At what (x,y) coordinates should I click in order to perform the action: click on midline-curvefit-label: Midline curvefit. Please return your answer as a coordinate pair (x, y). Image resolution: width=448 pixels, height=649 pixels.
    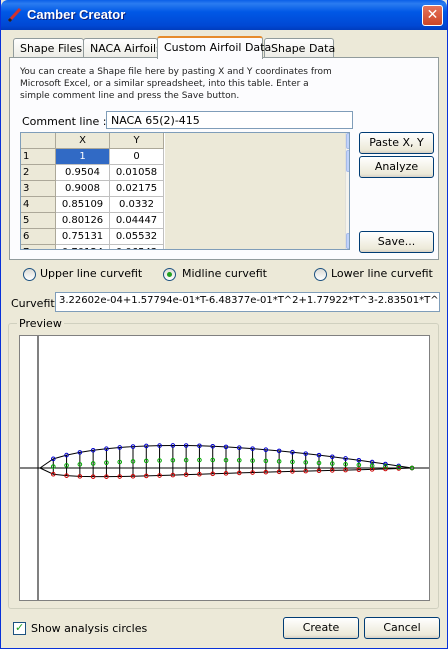
    Looking at the image, I should click on (224, 273).